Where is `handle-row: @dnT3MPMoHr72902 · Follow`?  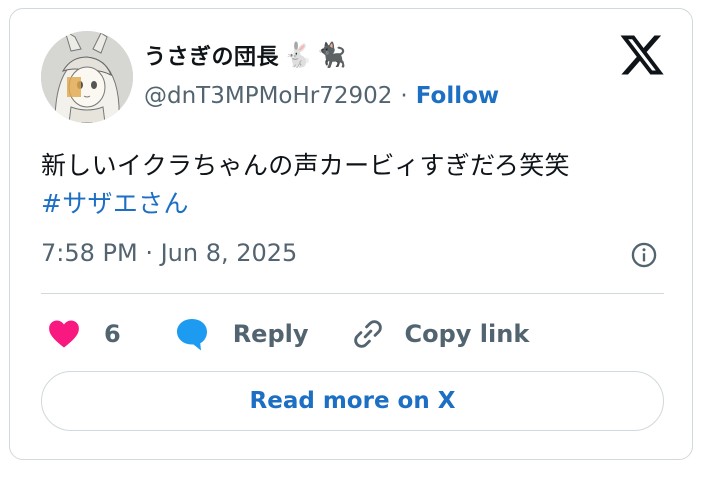
handle-row: @dnT3MPMoHr72902 · Follow is located at coordinates (321, 96).